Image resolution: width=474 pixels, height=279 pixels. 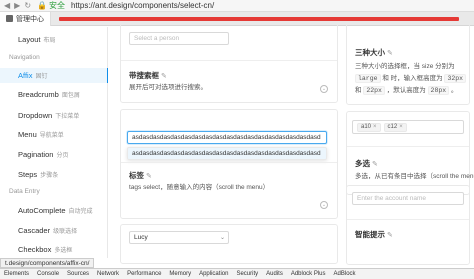 What do you see at coordinates (247, 274) in the screenshot?
I see `devtools-tab-security: Security` at bounding box center [247, 274].